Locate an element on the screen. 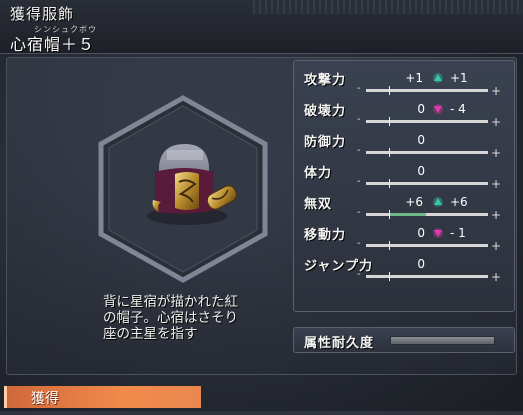  stat-label: 移動力 is located at coordinates (325, 235).